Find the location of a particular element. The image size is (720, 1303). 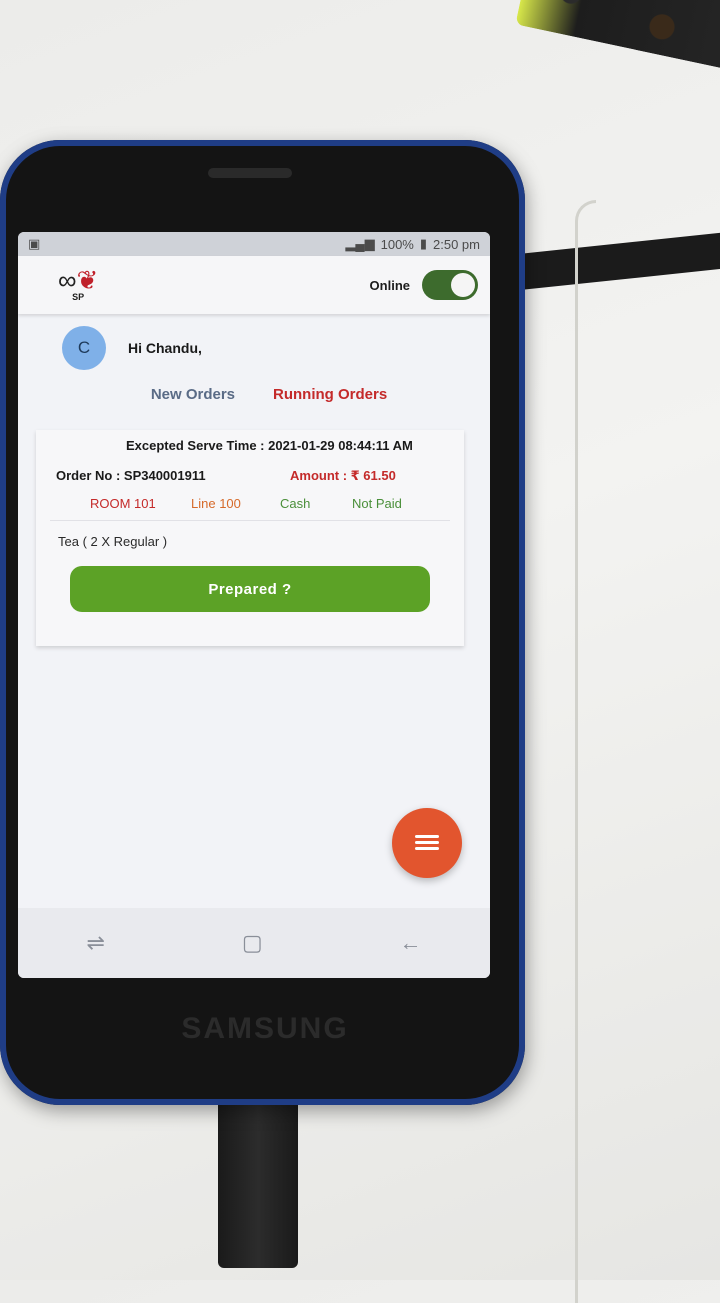

home-icon: ▢ is located at coordinates (252, 943).